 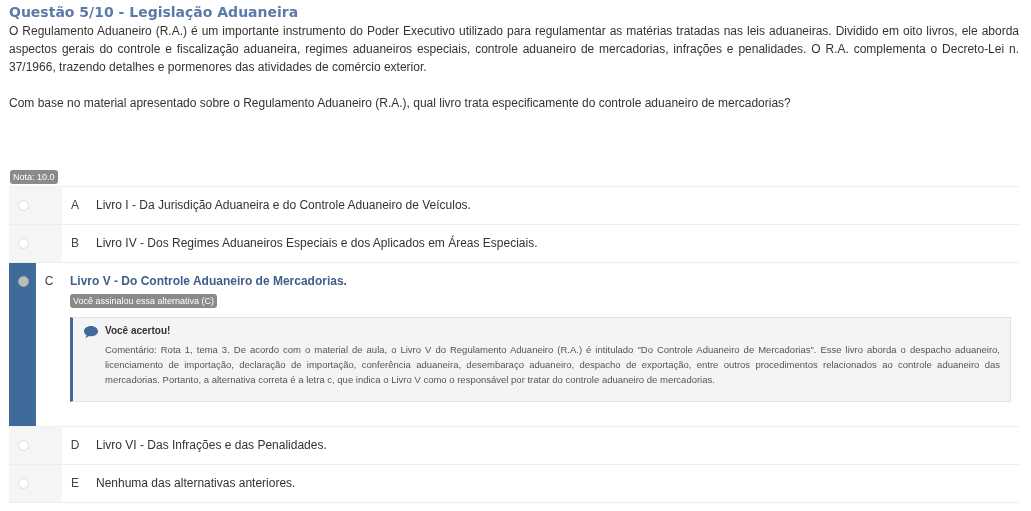 I want to click on question-title: Questão 5/10 - Legislação Aduaneira, so click(x=154, y=12).